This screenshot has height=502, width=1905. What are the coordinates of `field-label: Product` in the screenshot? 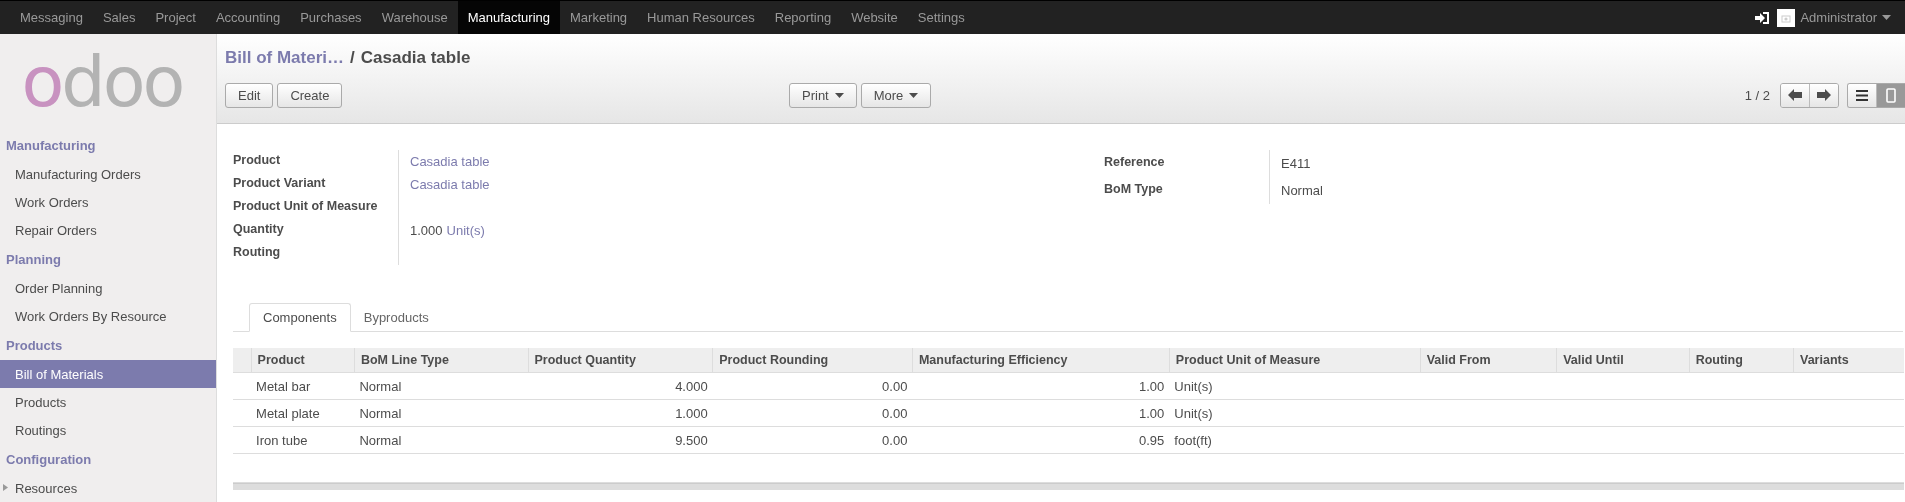 It's located at (257, 160).